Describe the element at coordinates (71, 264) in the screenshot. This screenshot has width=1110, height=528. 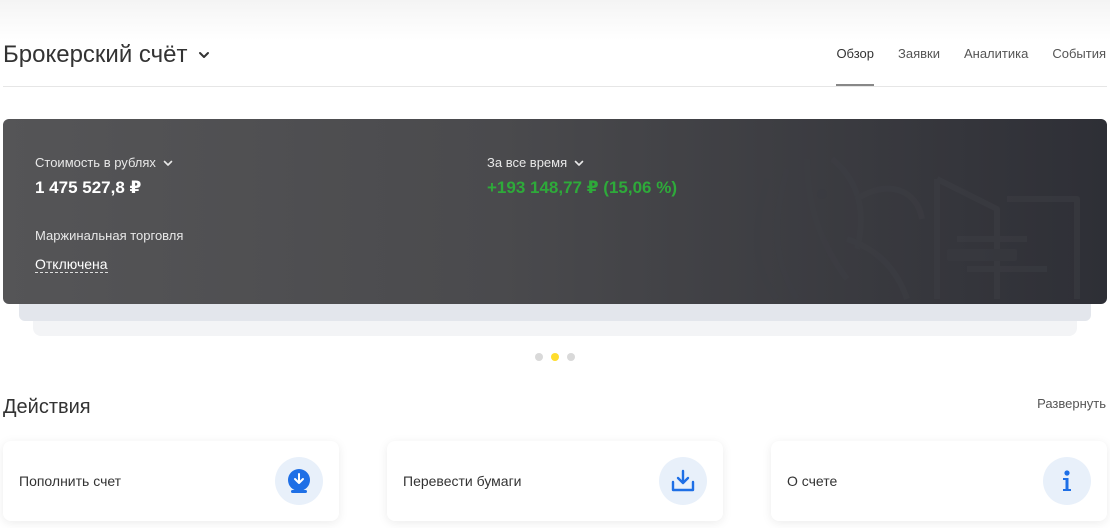
I see `margin-status-link: Отключена` at that location.